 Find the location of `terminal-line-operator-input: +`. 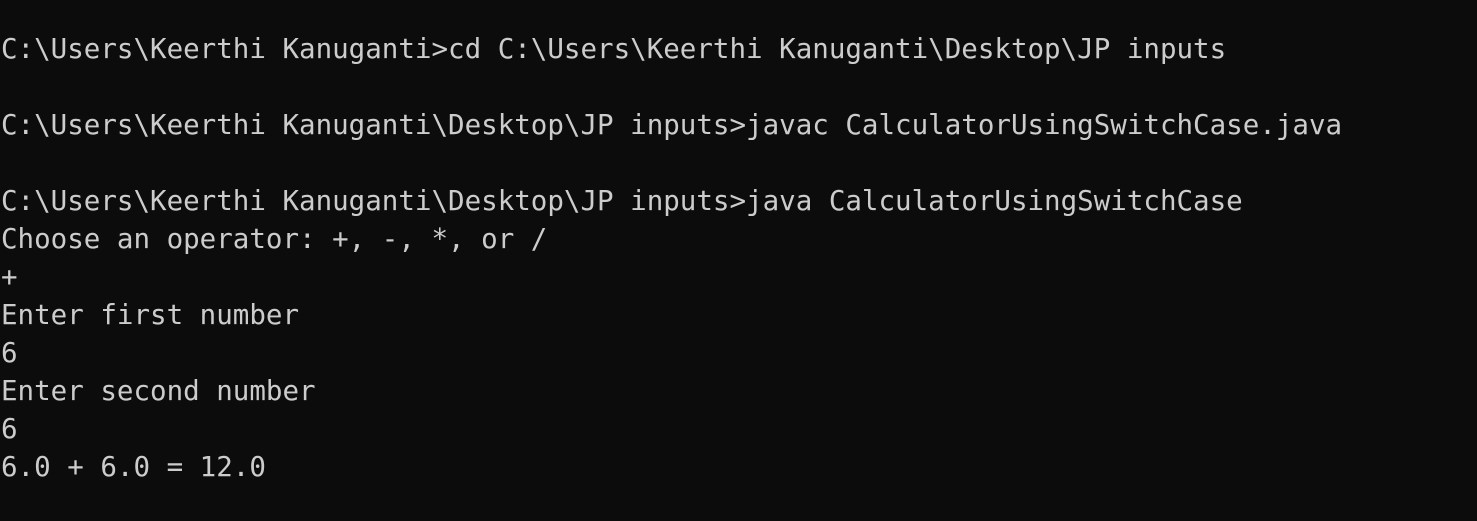

terminal-line-operator-input: + is located at coordinates (9, 277).